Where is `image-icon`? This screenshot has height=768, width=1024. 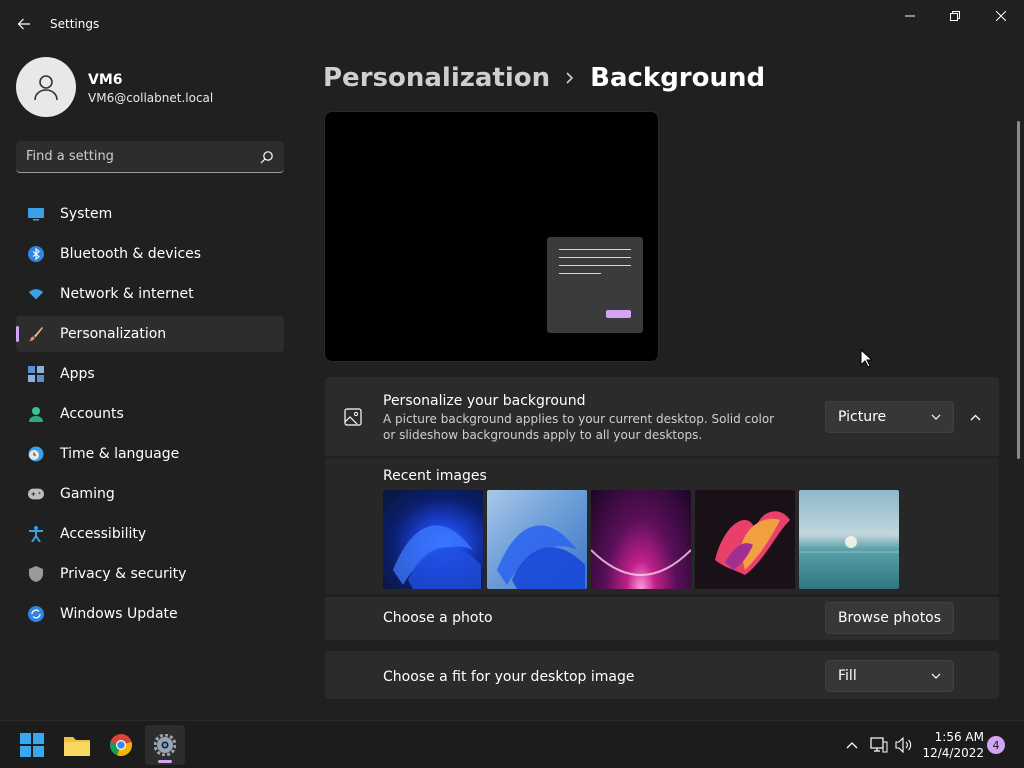 image-icon is located at coordinates (353, 419).